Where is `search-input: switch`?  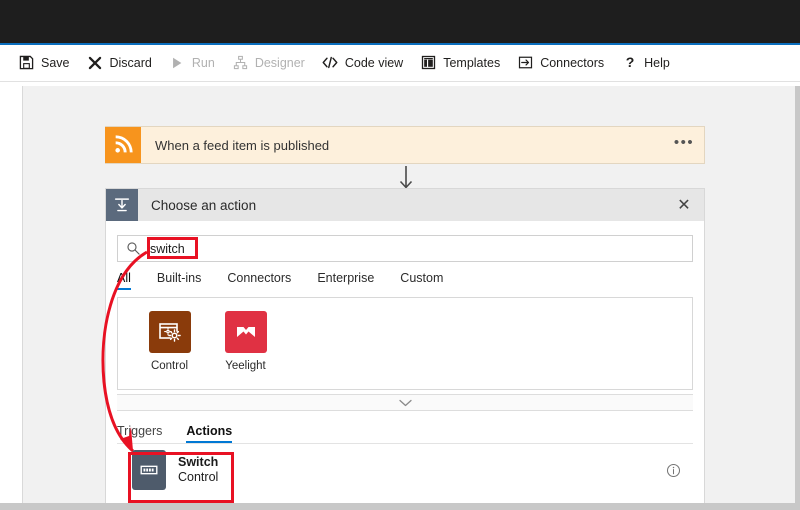
search-input: switch is located at coordinates (405, 248).